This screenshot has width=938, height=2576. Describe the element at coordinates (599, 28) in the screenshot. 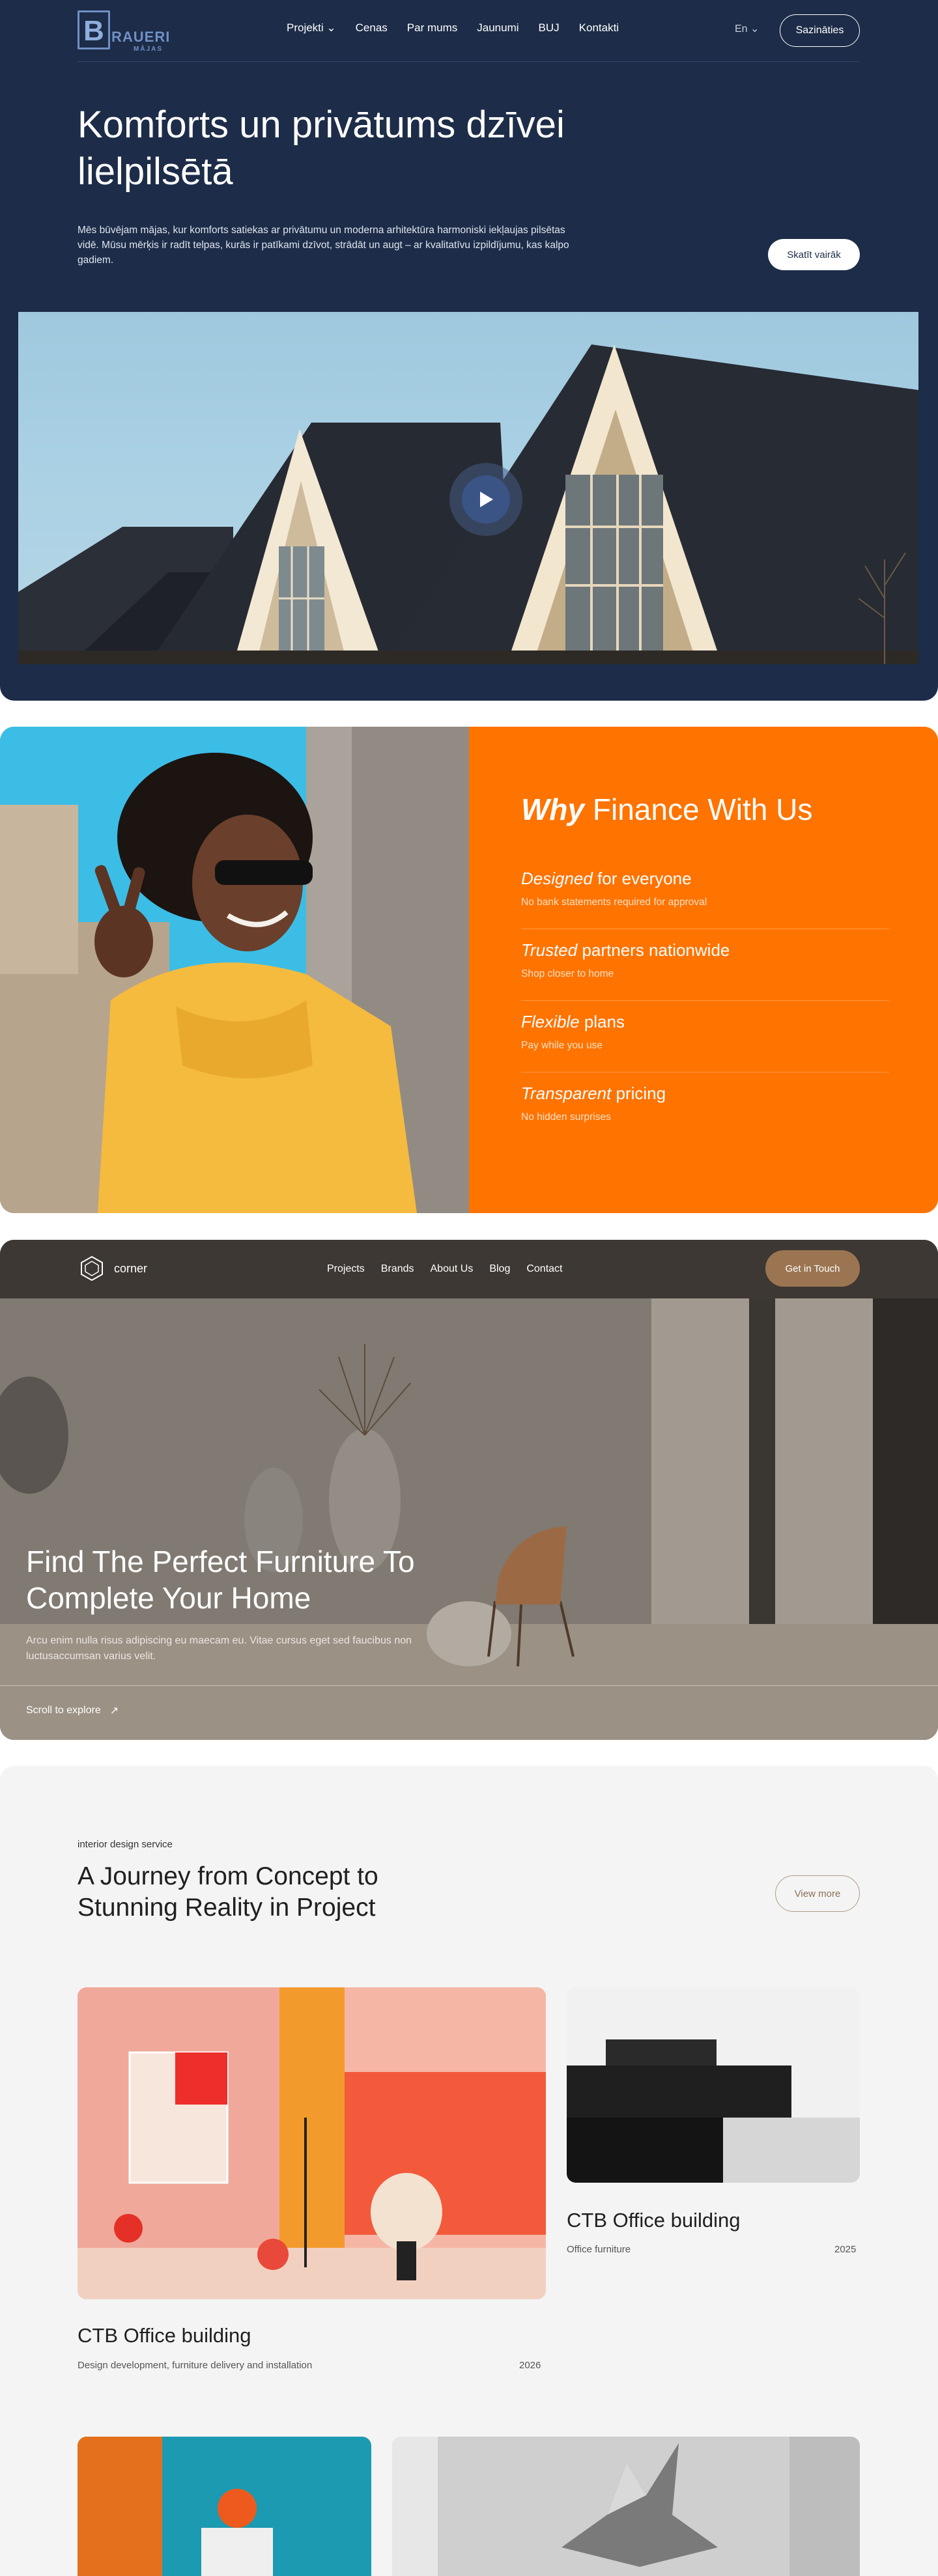

I see `nav-kontakti: Kontakti` at that location.